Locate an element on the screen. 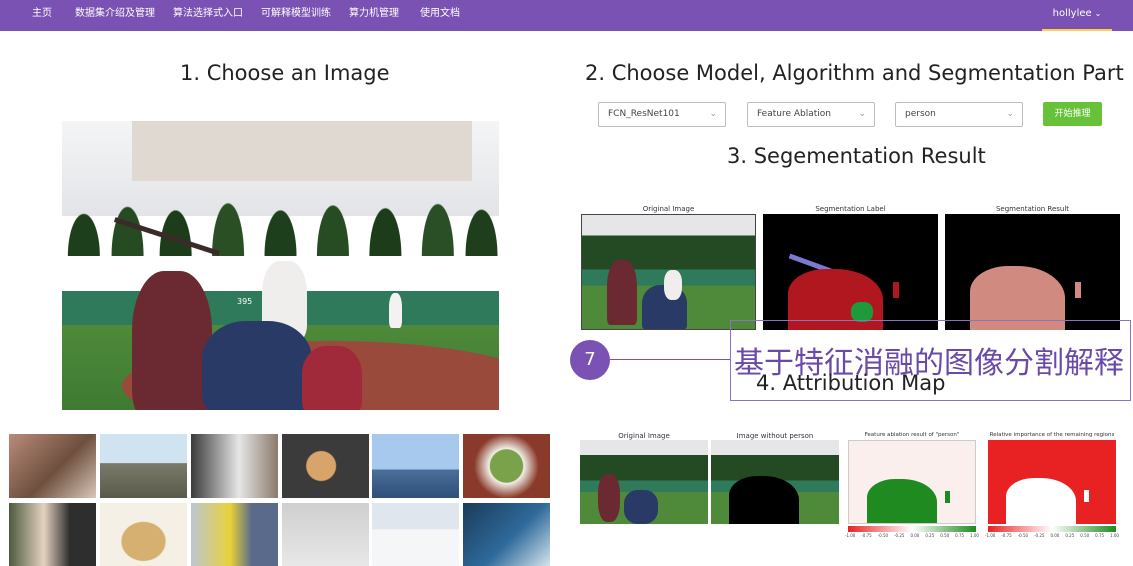 This screenshot has height=566, width=1133. person-attribution-region is located at coordinates (902, 501).